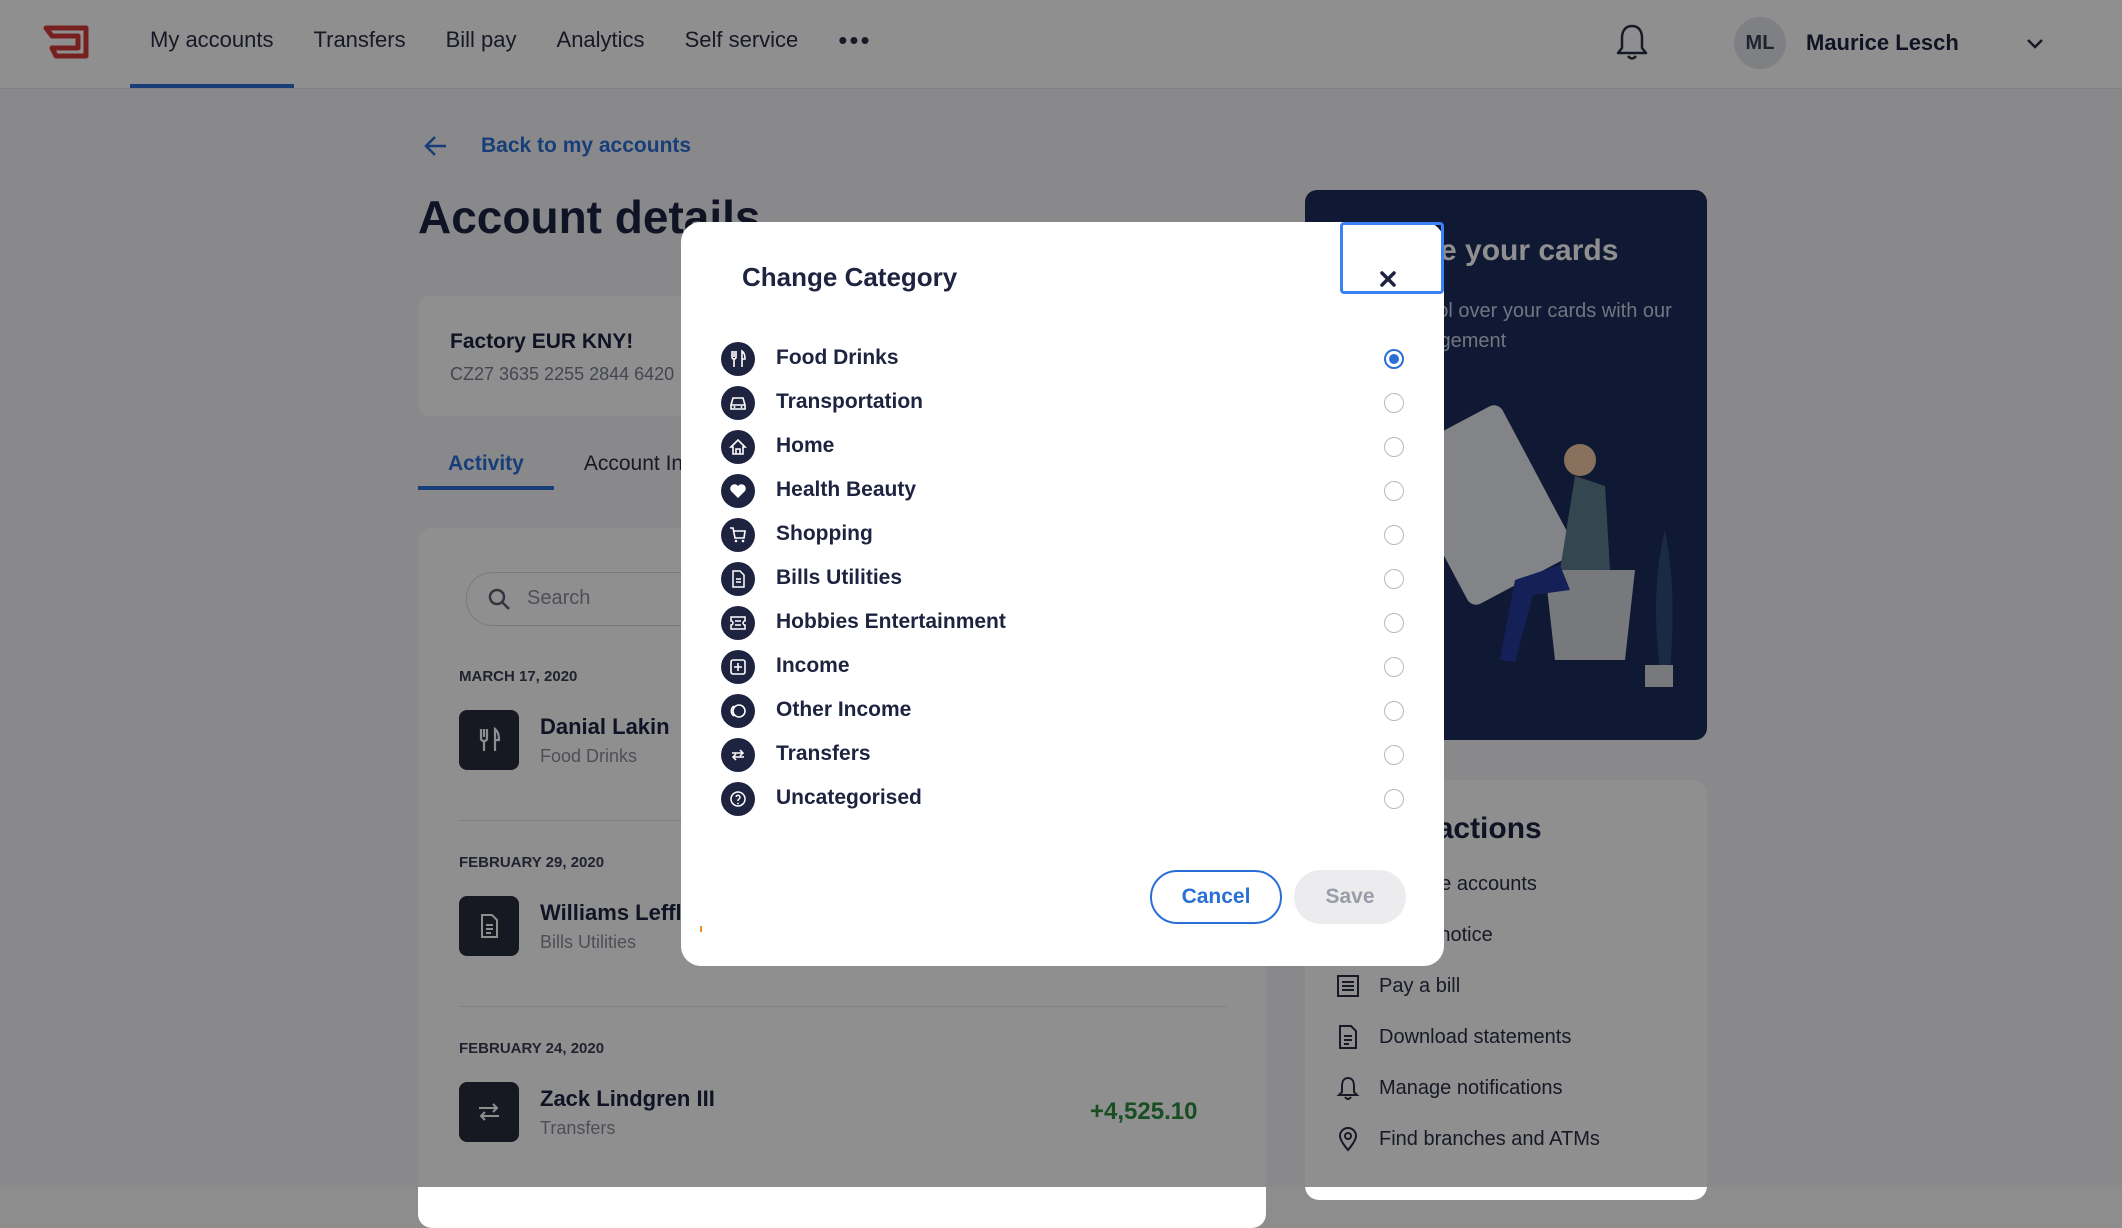 Image resolution: width=2122 pixels, height=1228 pixels. I want to click on category-label: Other Income, so click(844, 709).